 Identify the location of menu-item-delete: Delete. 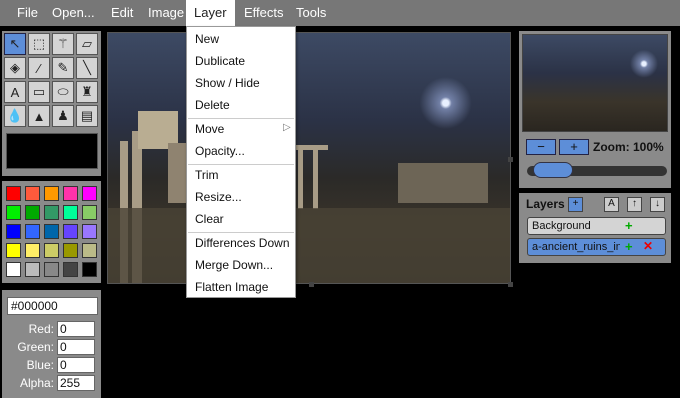
(212, 105).